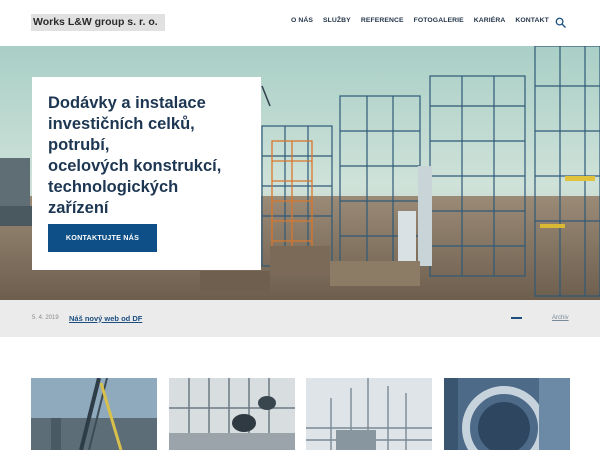 This screenshot has width=600, height=450. What do you see at coordinates (337, 20) in the screenshot?
I see `nav-item-sluzby: SLUŽBY` at bounding box center [337, 20].